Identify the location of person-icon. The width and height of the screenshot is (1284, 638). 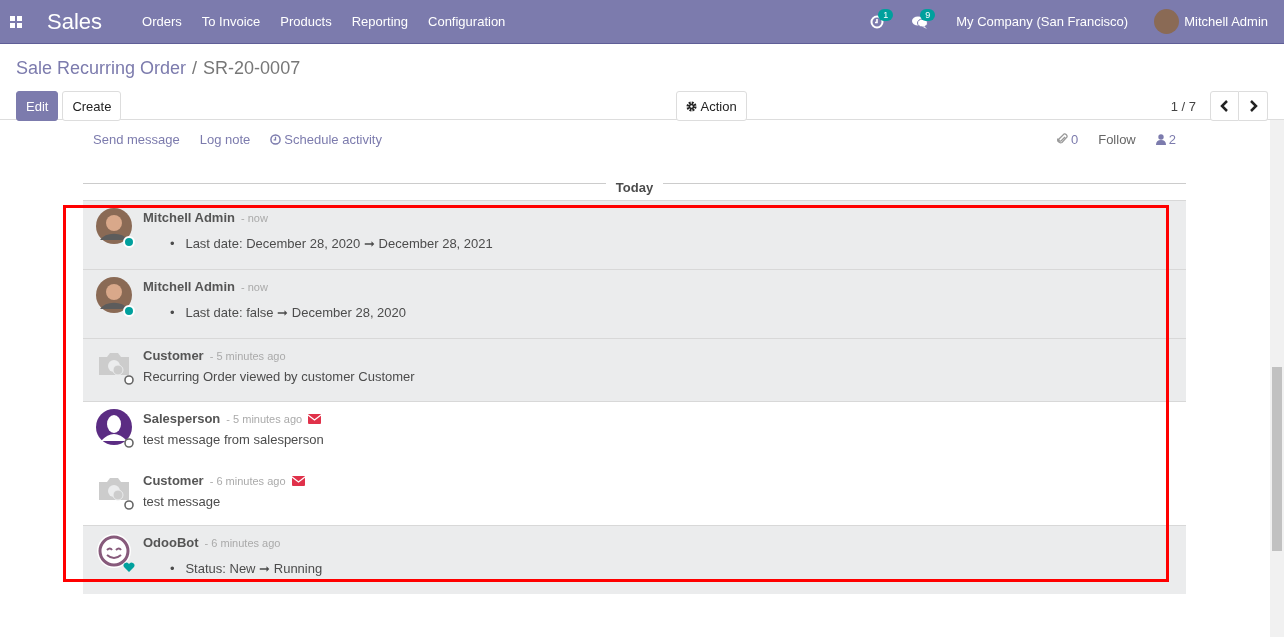
(1160, 139).